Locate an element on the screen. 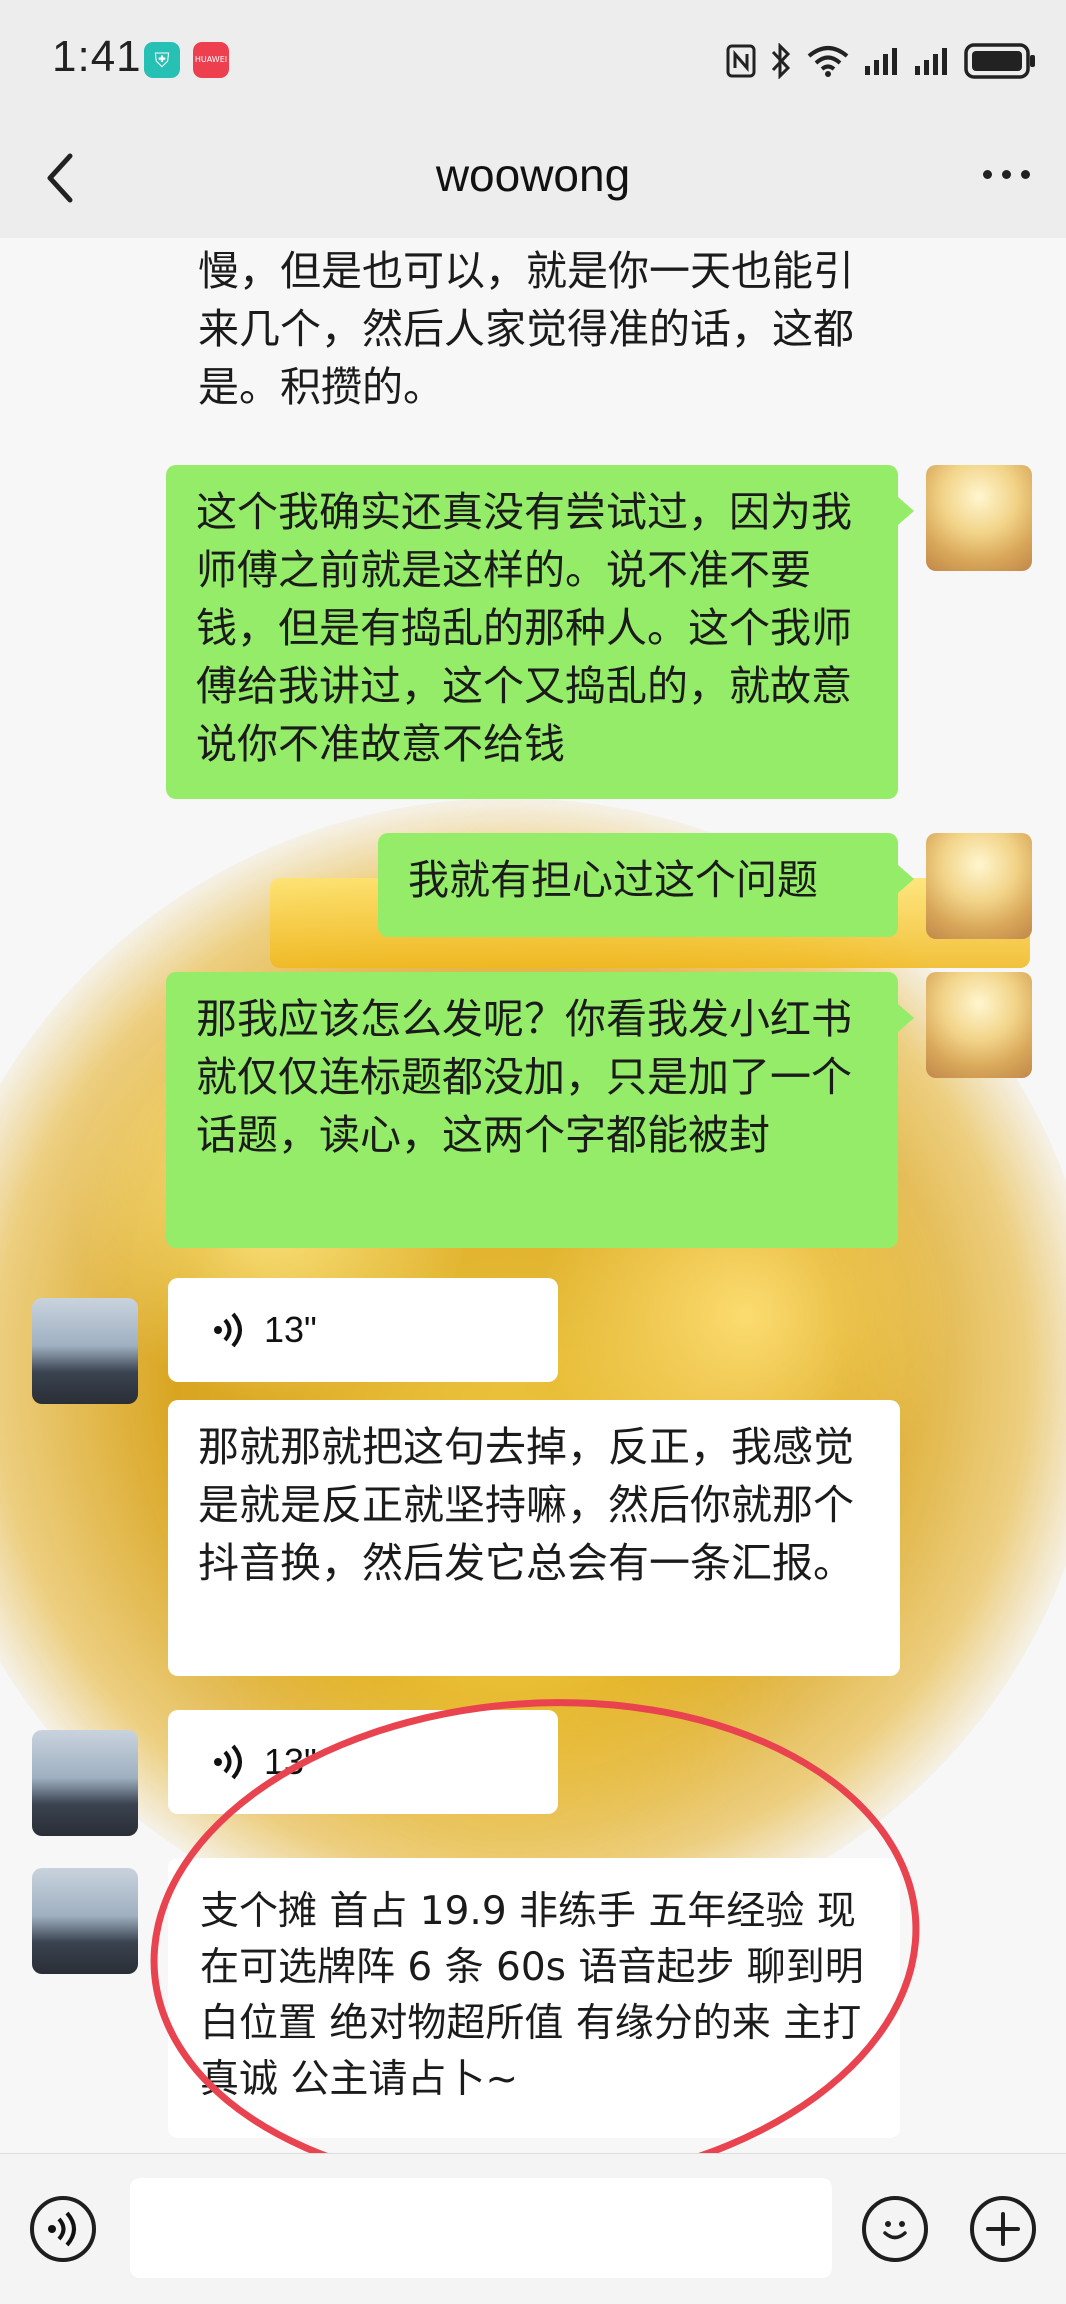 Image resolution: width=1066 pixels, height=2304 pixels. message-text: 慢，但是也可以，就是你一天也能引来几个，然后人家觉得准的话，这都是。积攒的。 is located at coordinates (526, 329).